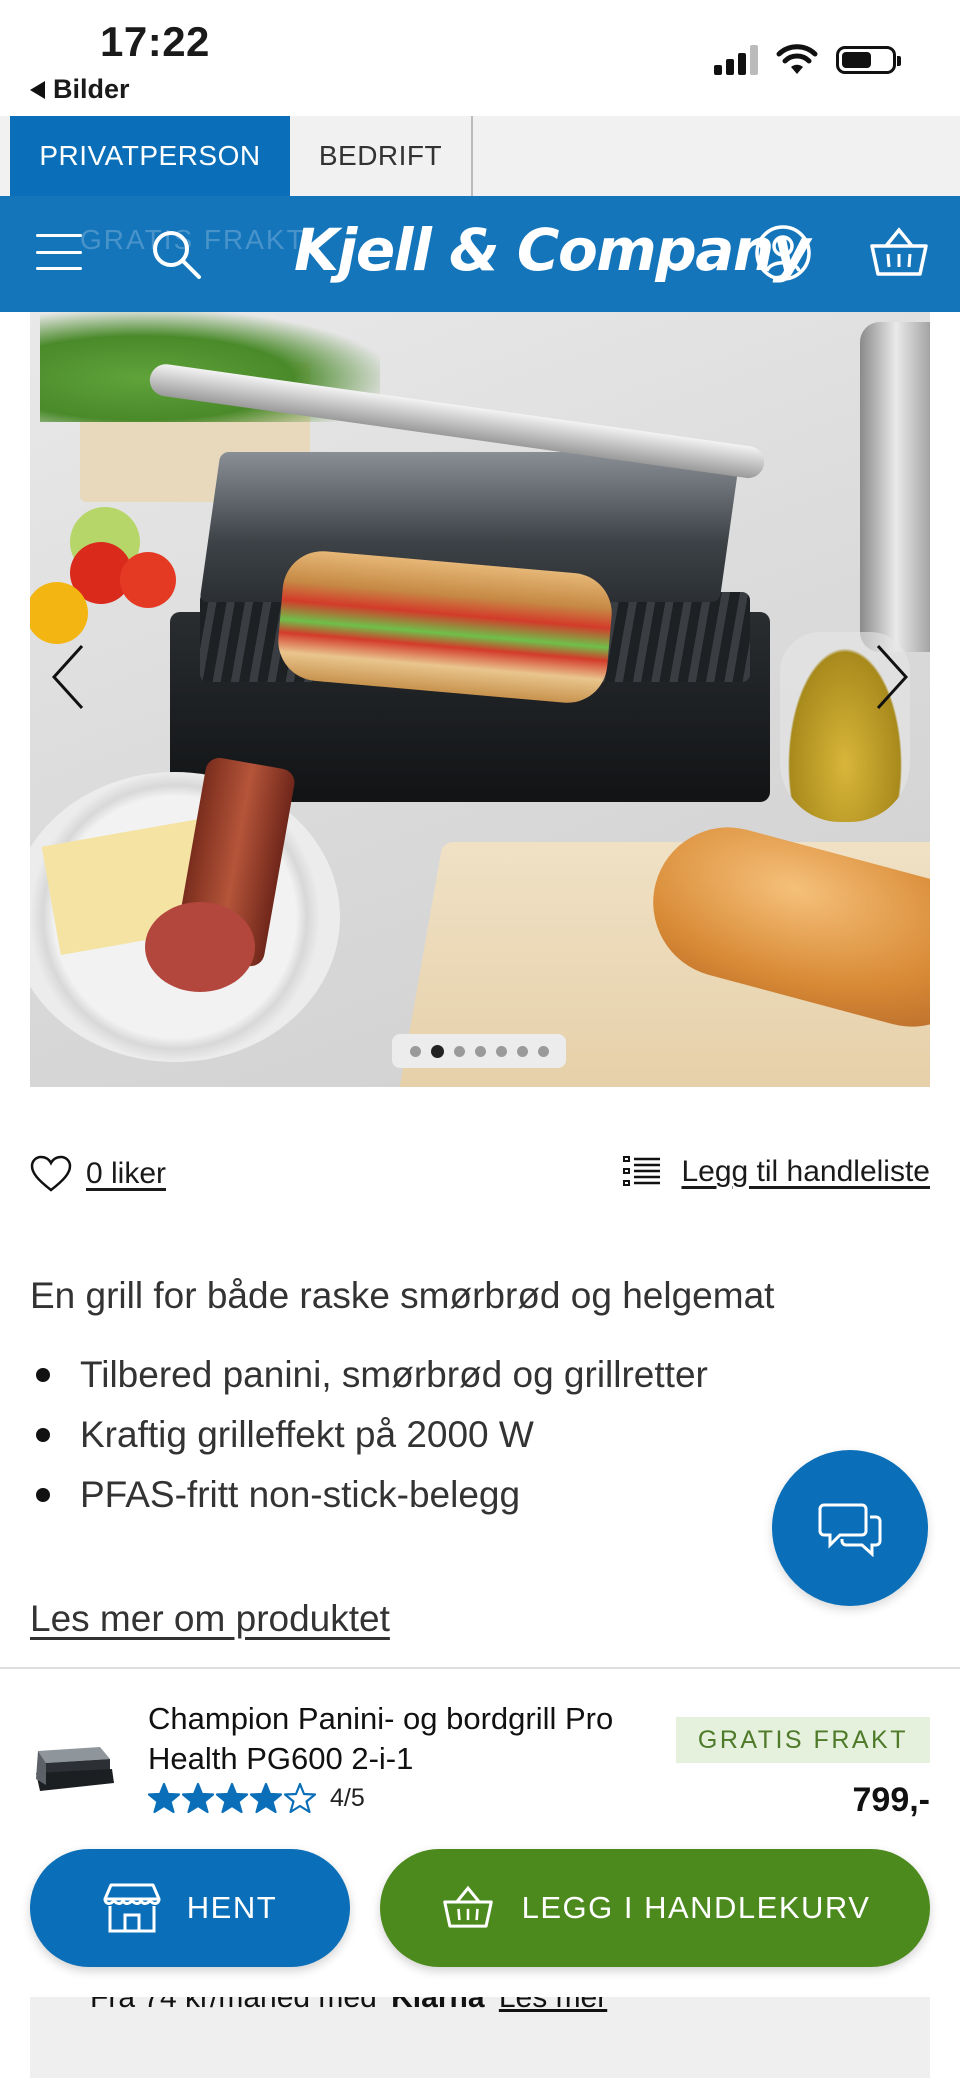  What do you see at coordinates (696, 1907) in the screenshot?
I see `add-to-cart-label: LEGG I HANDLEKURV` at bounding box center [696, 1907].